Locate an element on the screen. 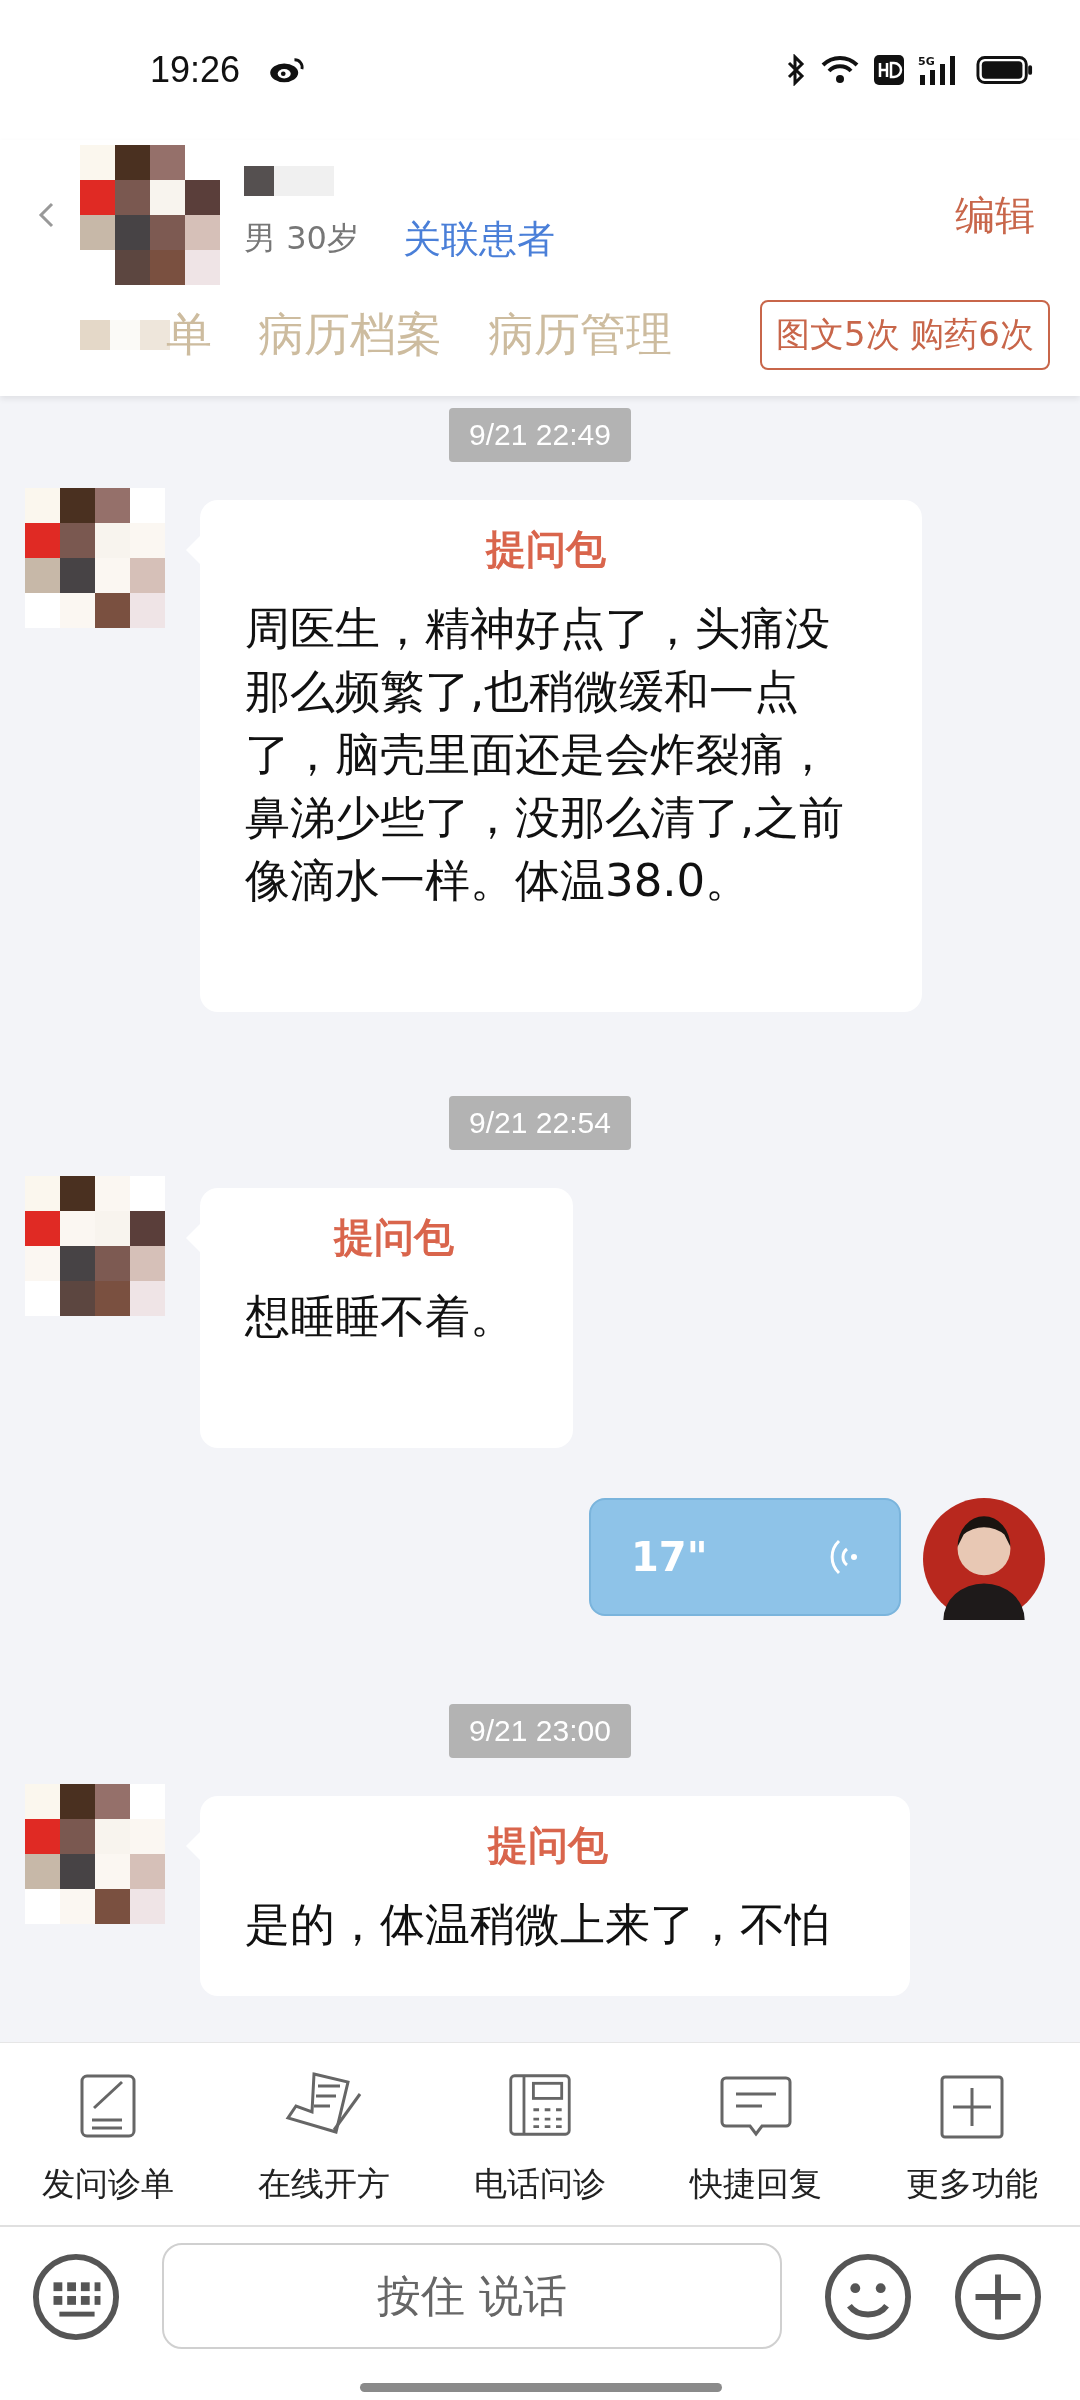  keyboard-icon is located at coordinates (76, 2297).